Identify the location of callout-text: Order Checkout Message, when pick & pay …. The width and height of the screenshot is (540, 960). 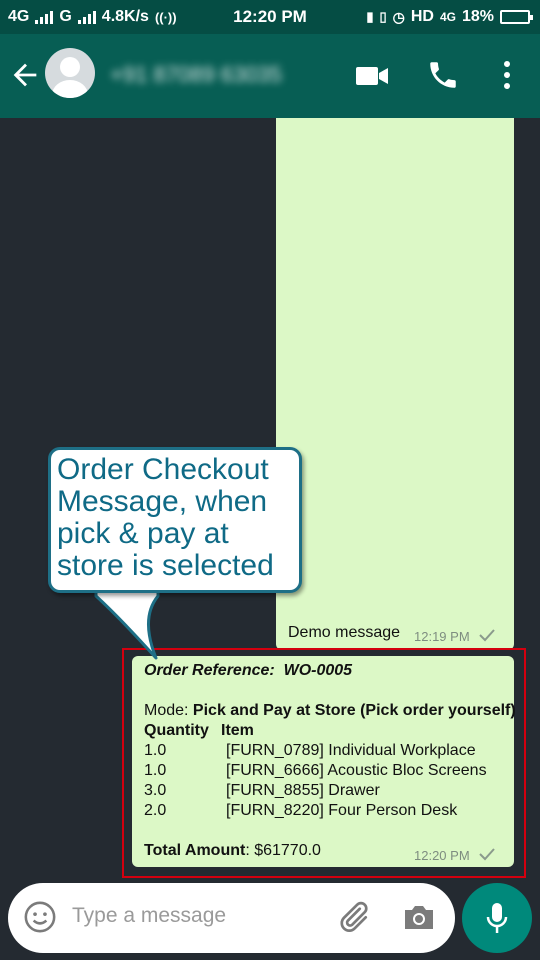
(165, 517).